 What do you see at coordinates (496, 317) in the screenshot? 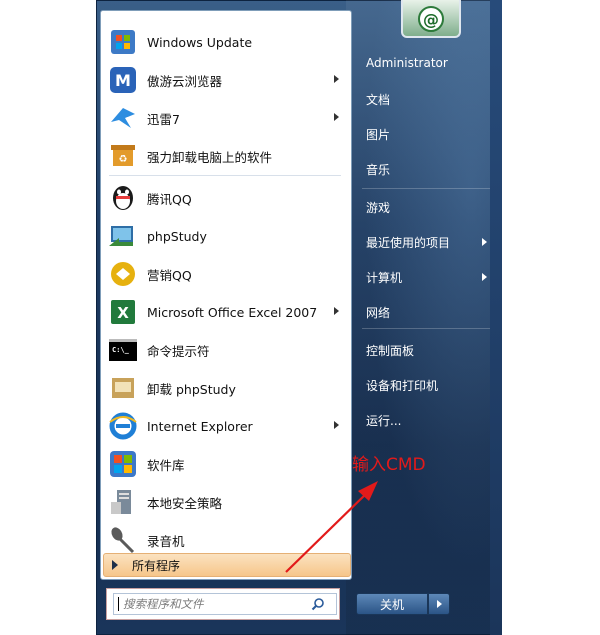
I see `desktop-backdrop` at bounding box center [496, 317].